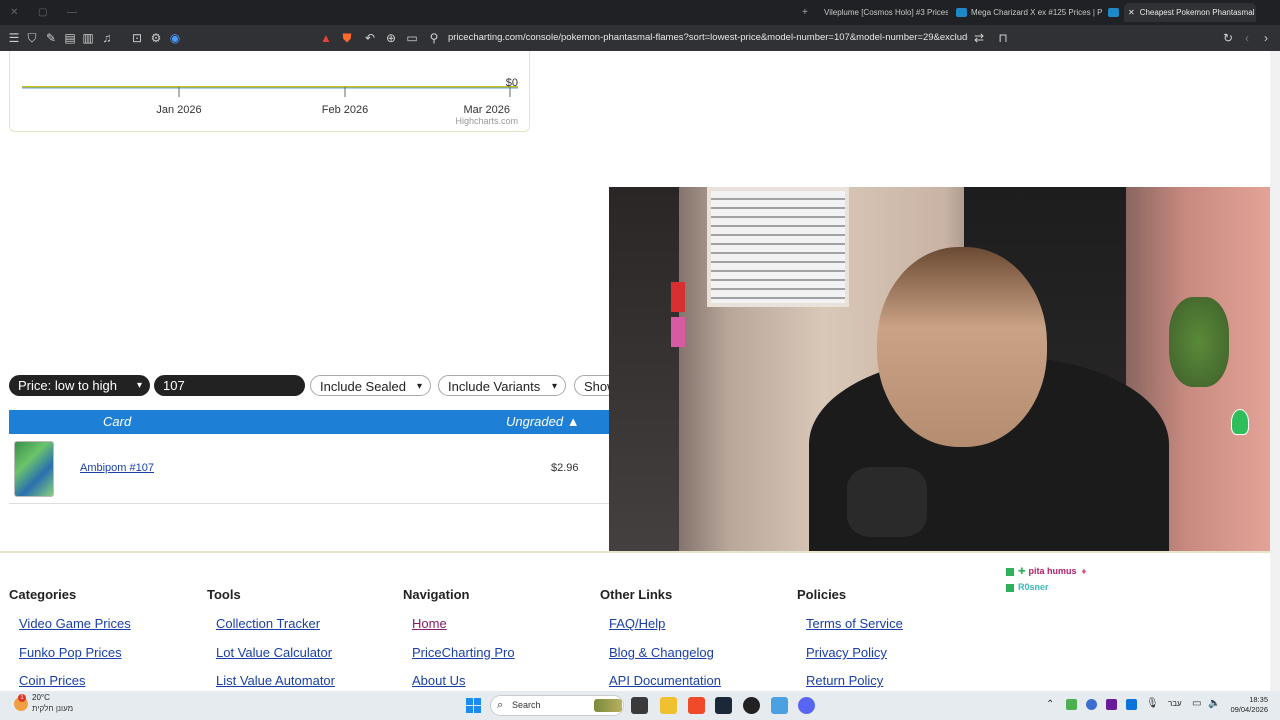  What do you see at coordinates (14, 38) in the screenshot?
I see `menu-icon: ☰` at bounding box center [14, 38].